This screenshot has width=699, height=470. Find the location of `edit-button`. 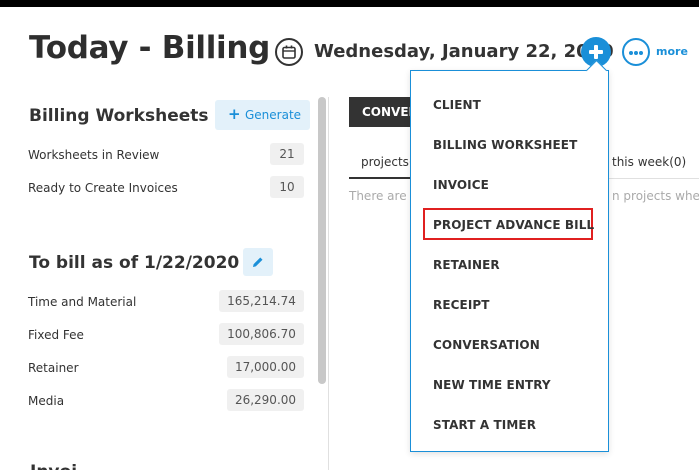

edit-button is located at coordinates (258, 262).